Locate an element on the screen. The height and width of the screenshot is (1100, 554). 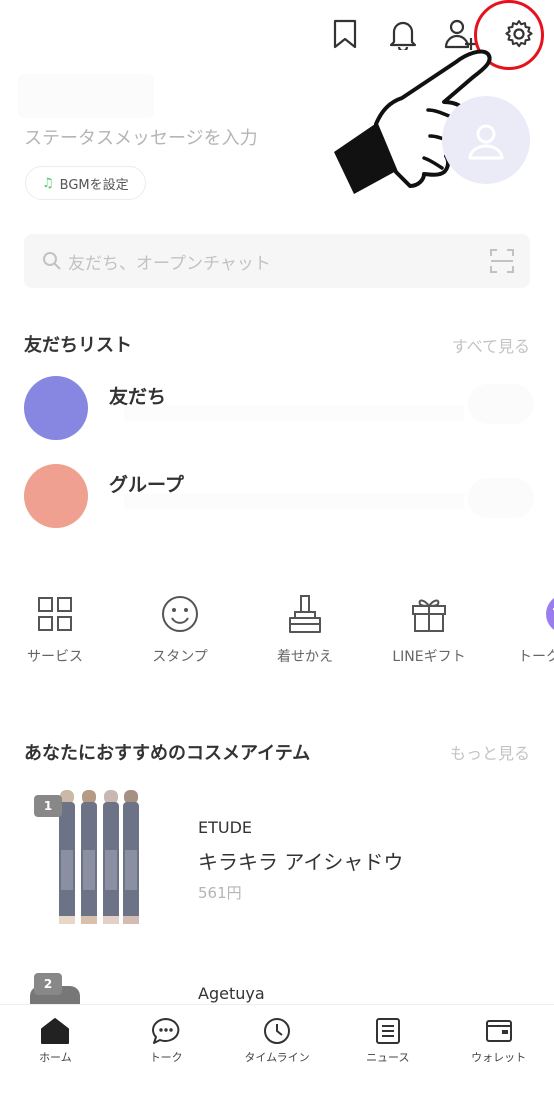
groups-avatar is located at coordinates (56, 496).